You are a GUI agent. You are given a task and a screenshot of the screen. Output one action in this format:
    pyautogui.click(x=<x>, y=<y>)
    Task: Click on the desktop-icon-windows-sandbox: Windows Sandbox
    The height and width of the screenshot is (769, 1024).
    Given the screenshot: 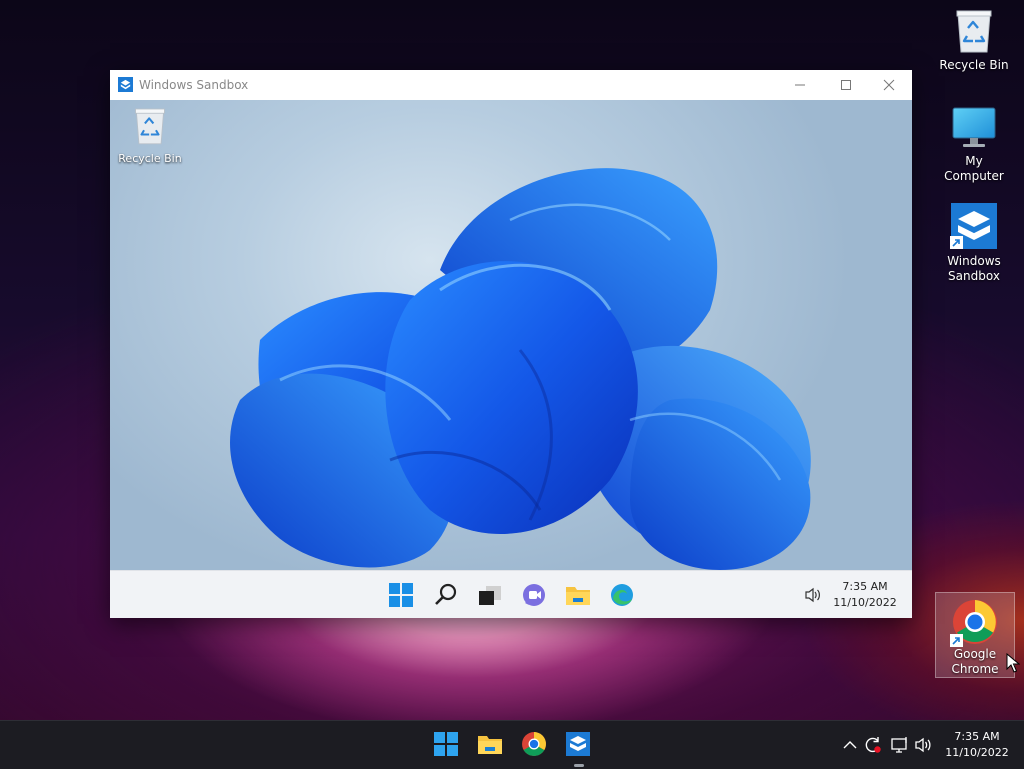 What is the action you would take?
    pyautogui.click(x=974, y=243)
    